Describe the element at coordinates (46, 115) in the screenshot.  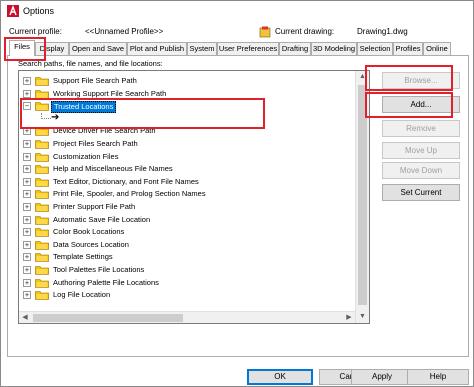
I see `tree-connector` at that location.